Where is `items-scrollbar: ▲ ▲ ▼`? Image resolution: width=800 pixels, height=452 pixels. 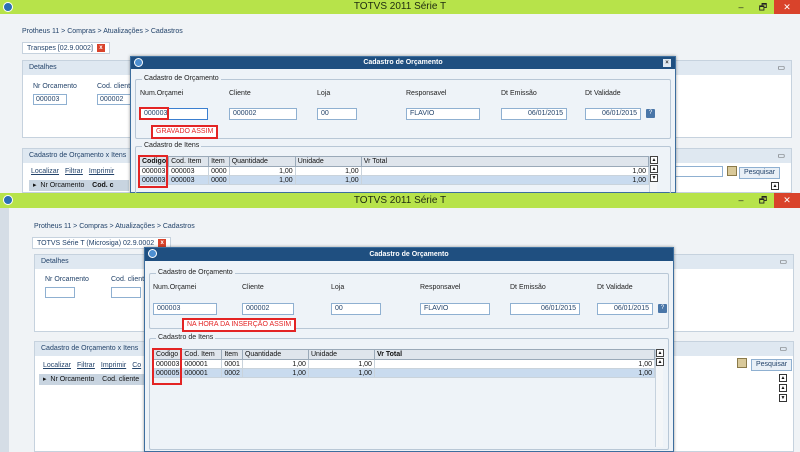 items-scrollbar: ▲ ▲ ▼ is located at coordinates (653, 174).